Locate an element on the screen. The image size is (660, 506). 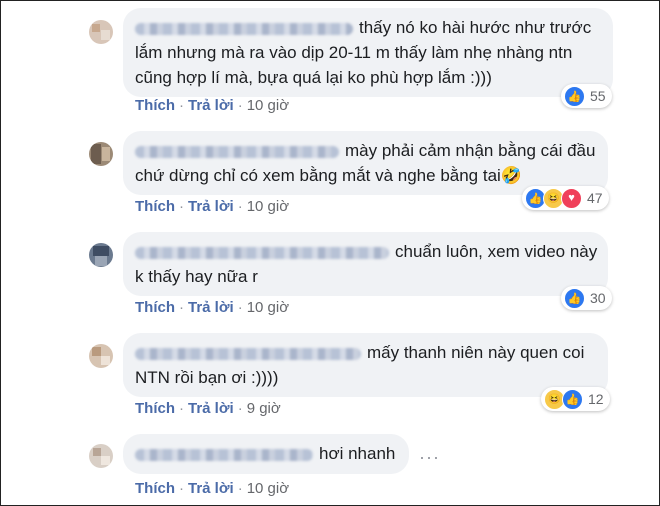
comment-text-line: k thấy hay nữa r is located at coordinates (196, 276).